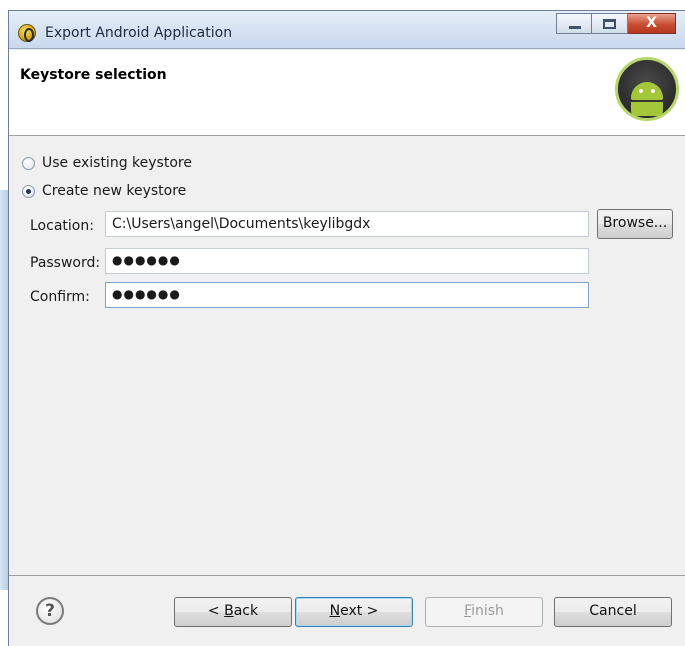  Describe the element at coordinates (575, 27) in the screenshot. I see `minimize-icon` at that location.